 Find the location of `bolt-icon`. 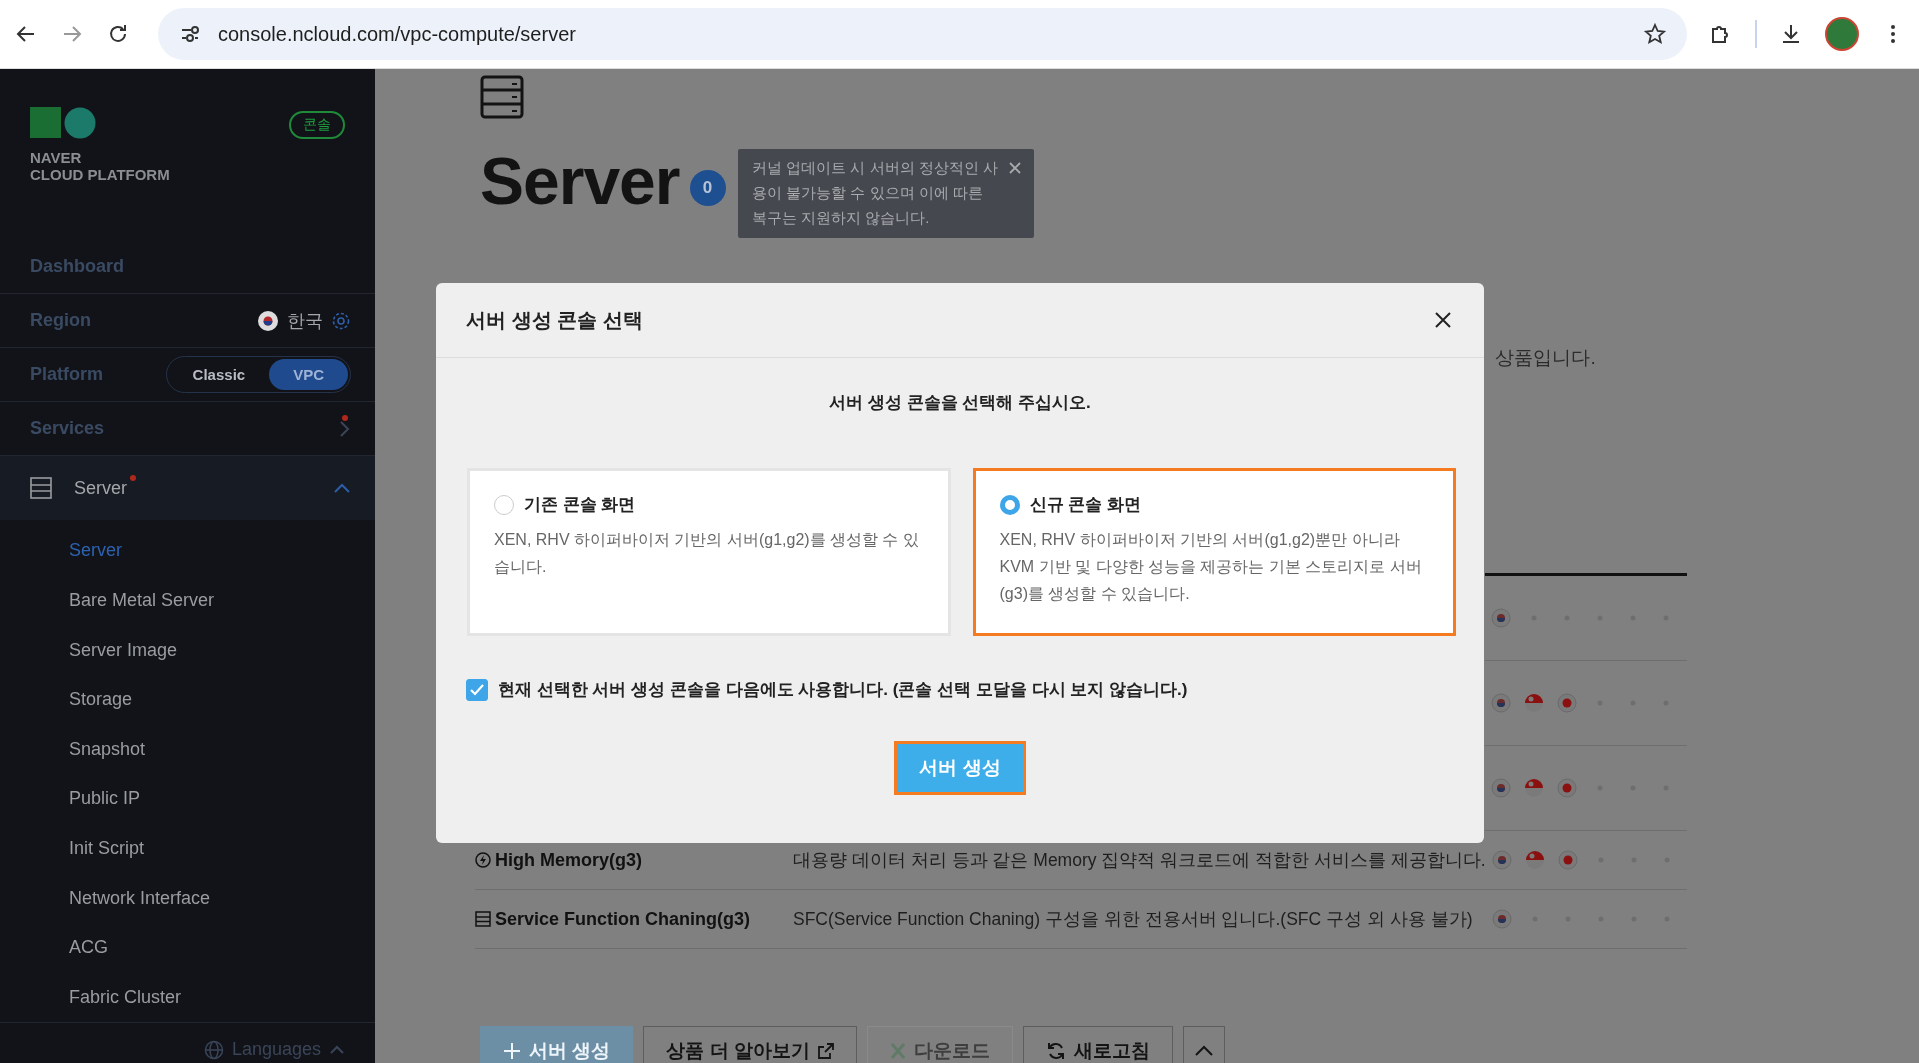

bolt-icon is located at coordinates (483, 860).